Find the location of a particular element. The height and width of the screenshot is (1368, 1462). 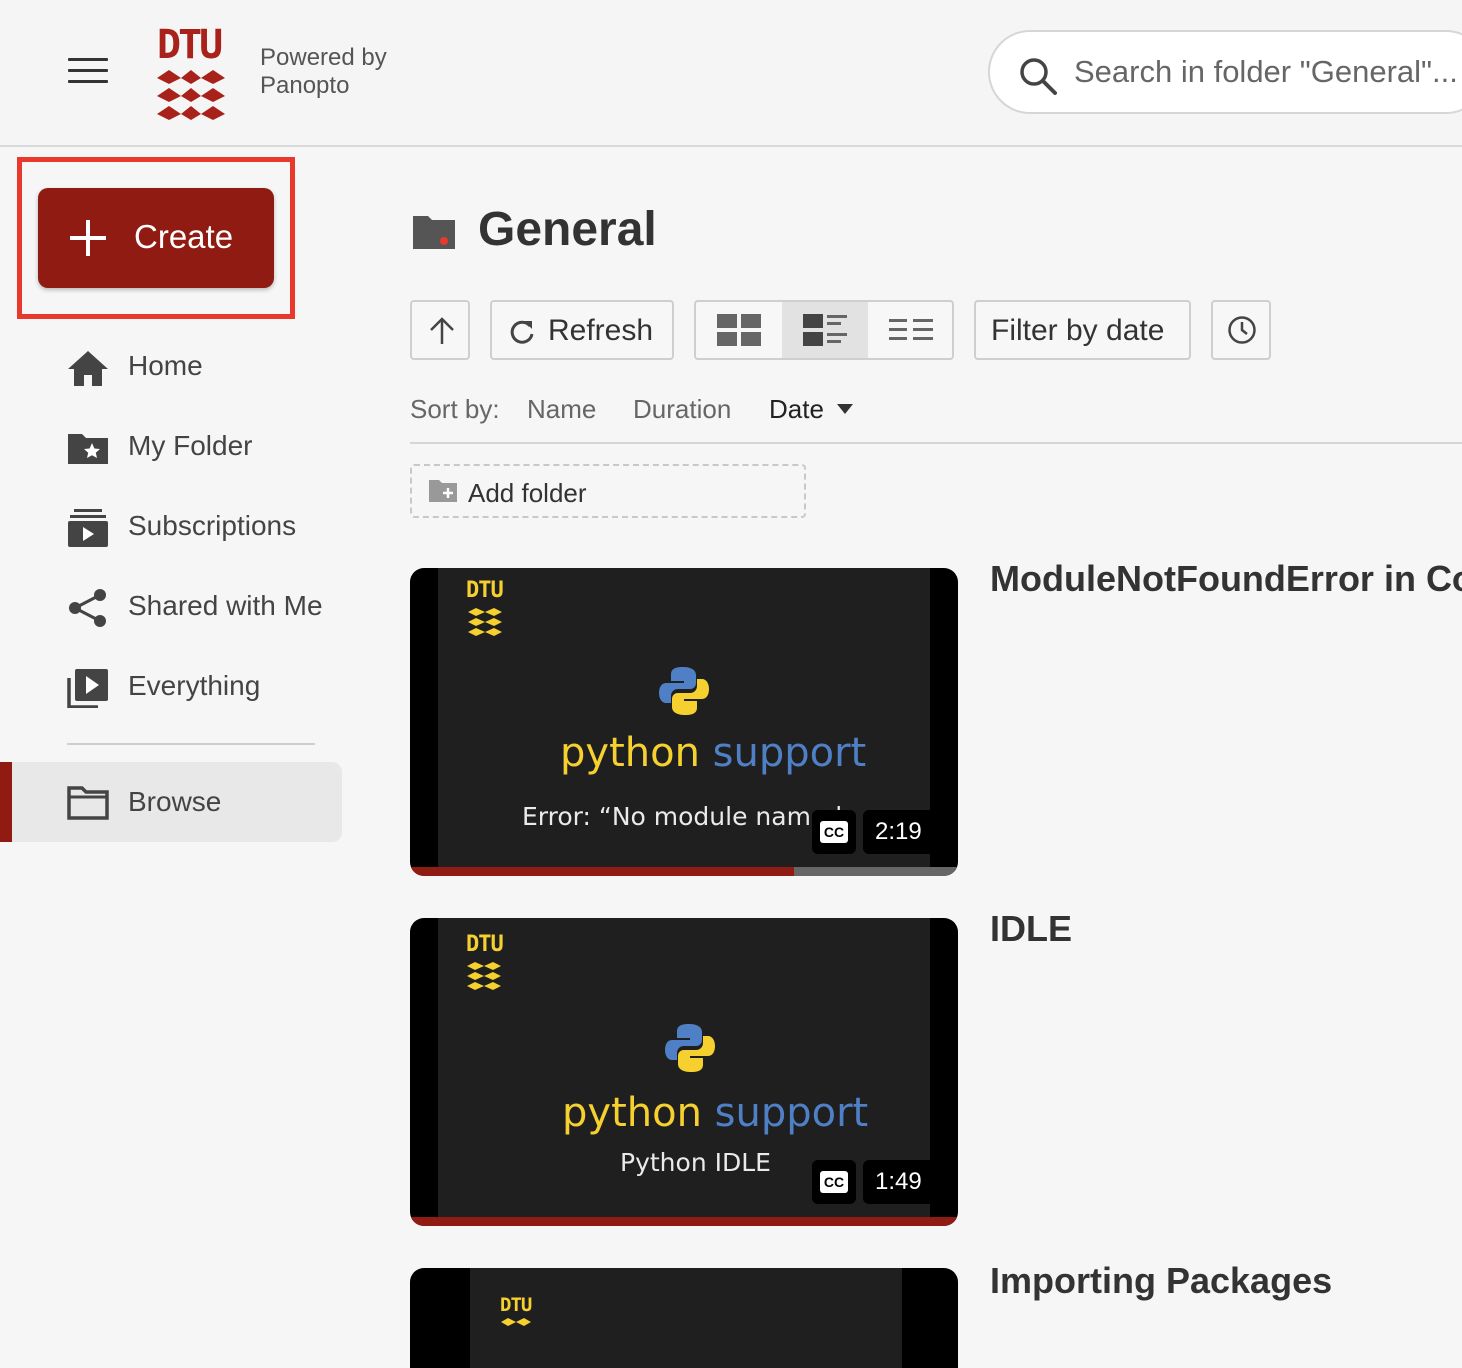

video-library-icon is located at coordinates (87, 688).